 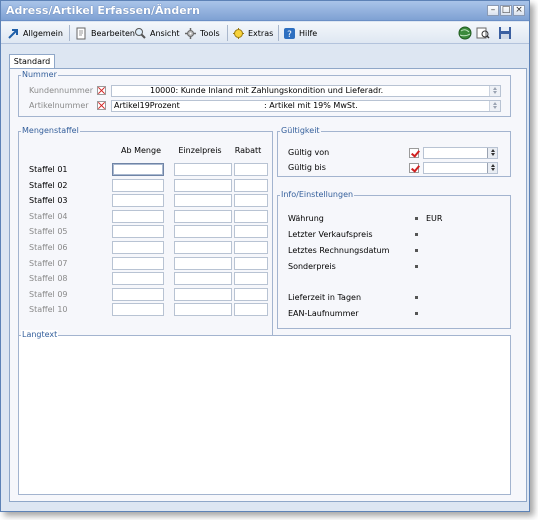 I want to click on menu-tools: Tools, so click(x=202, y=33).